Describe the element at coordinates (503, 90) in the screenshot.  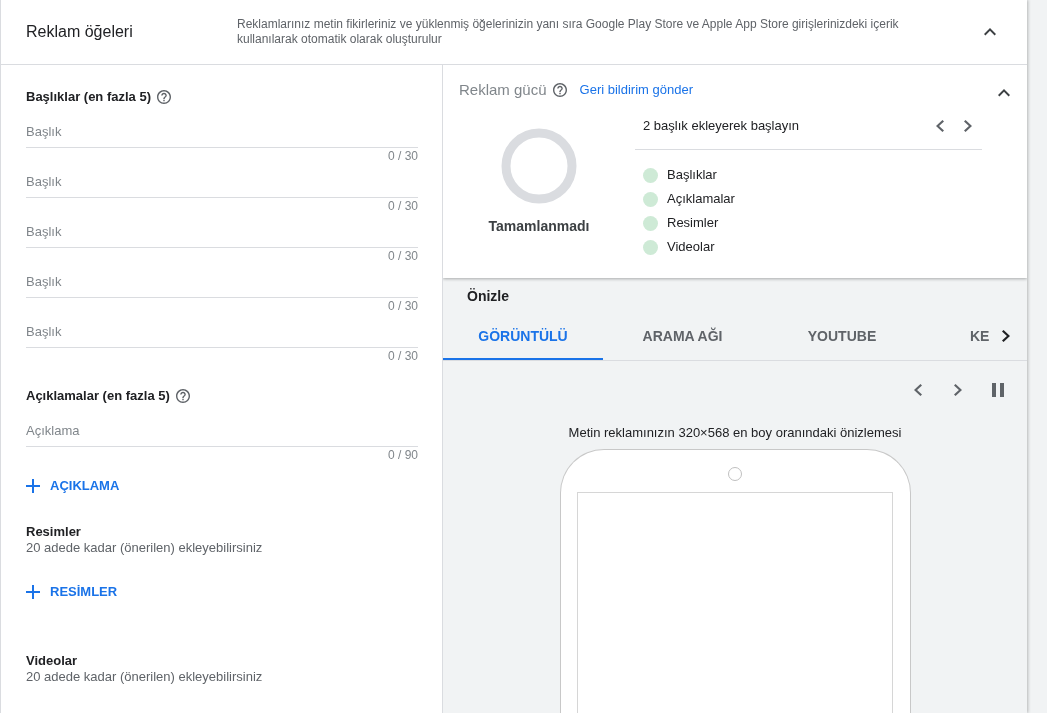
I see `card-title: Reklam gücü` at that location.